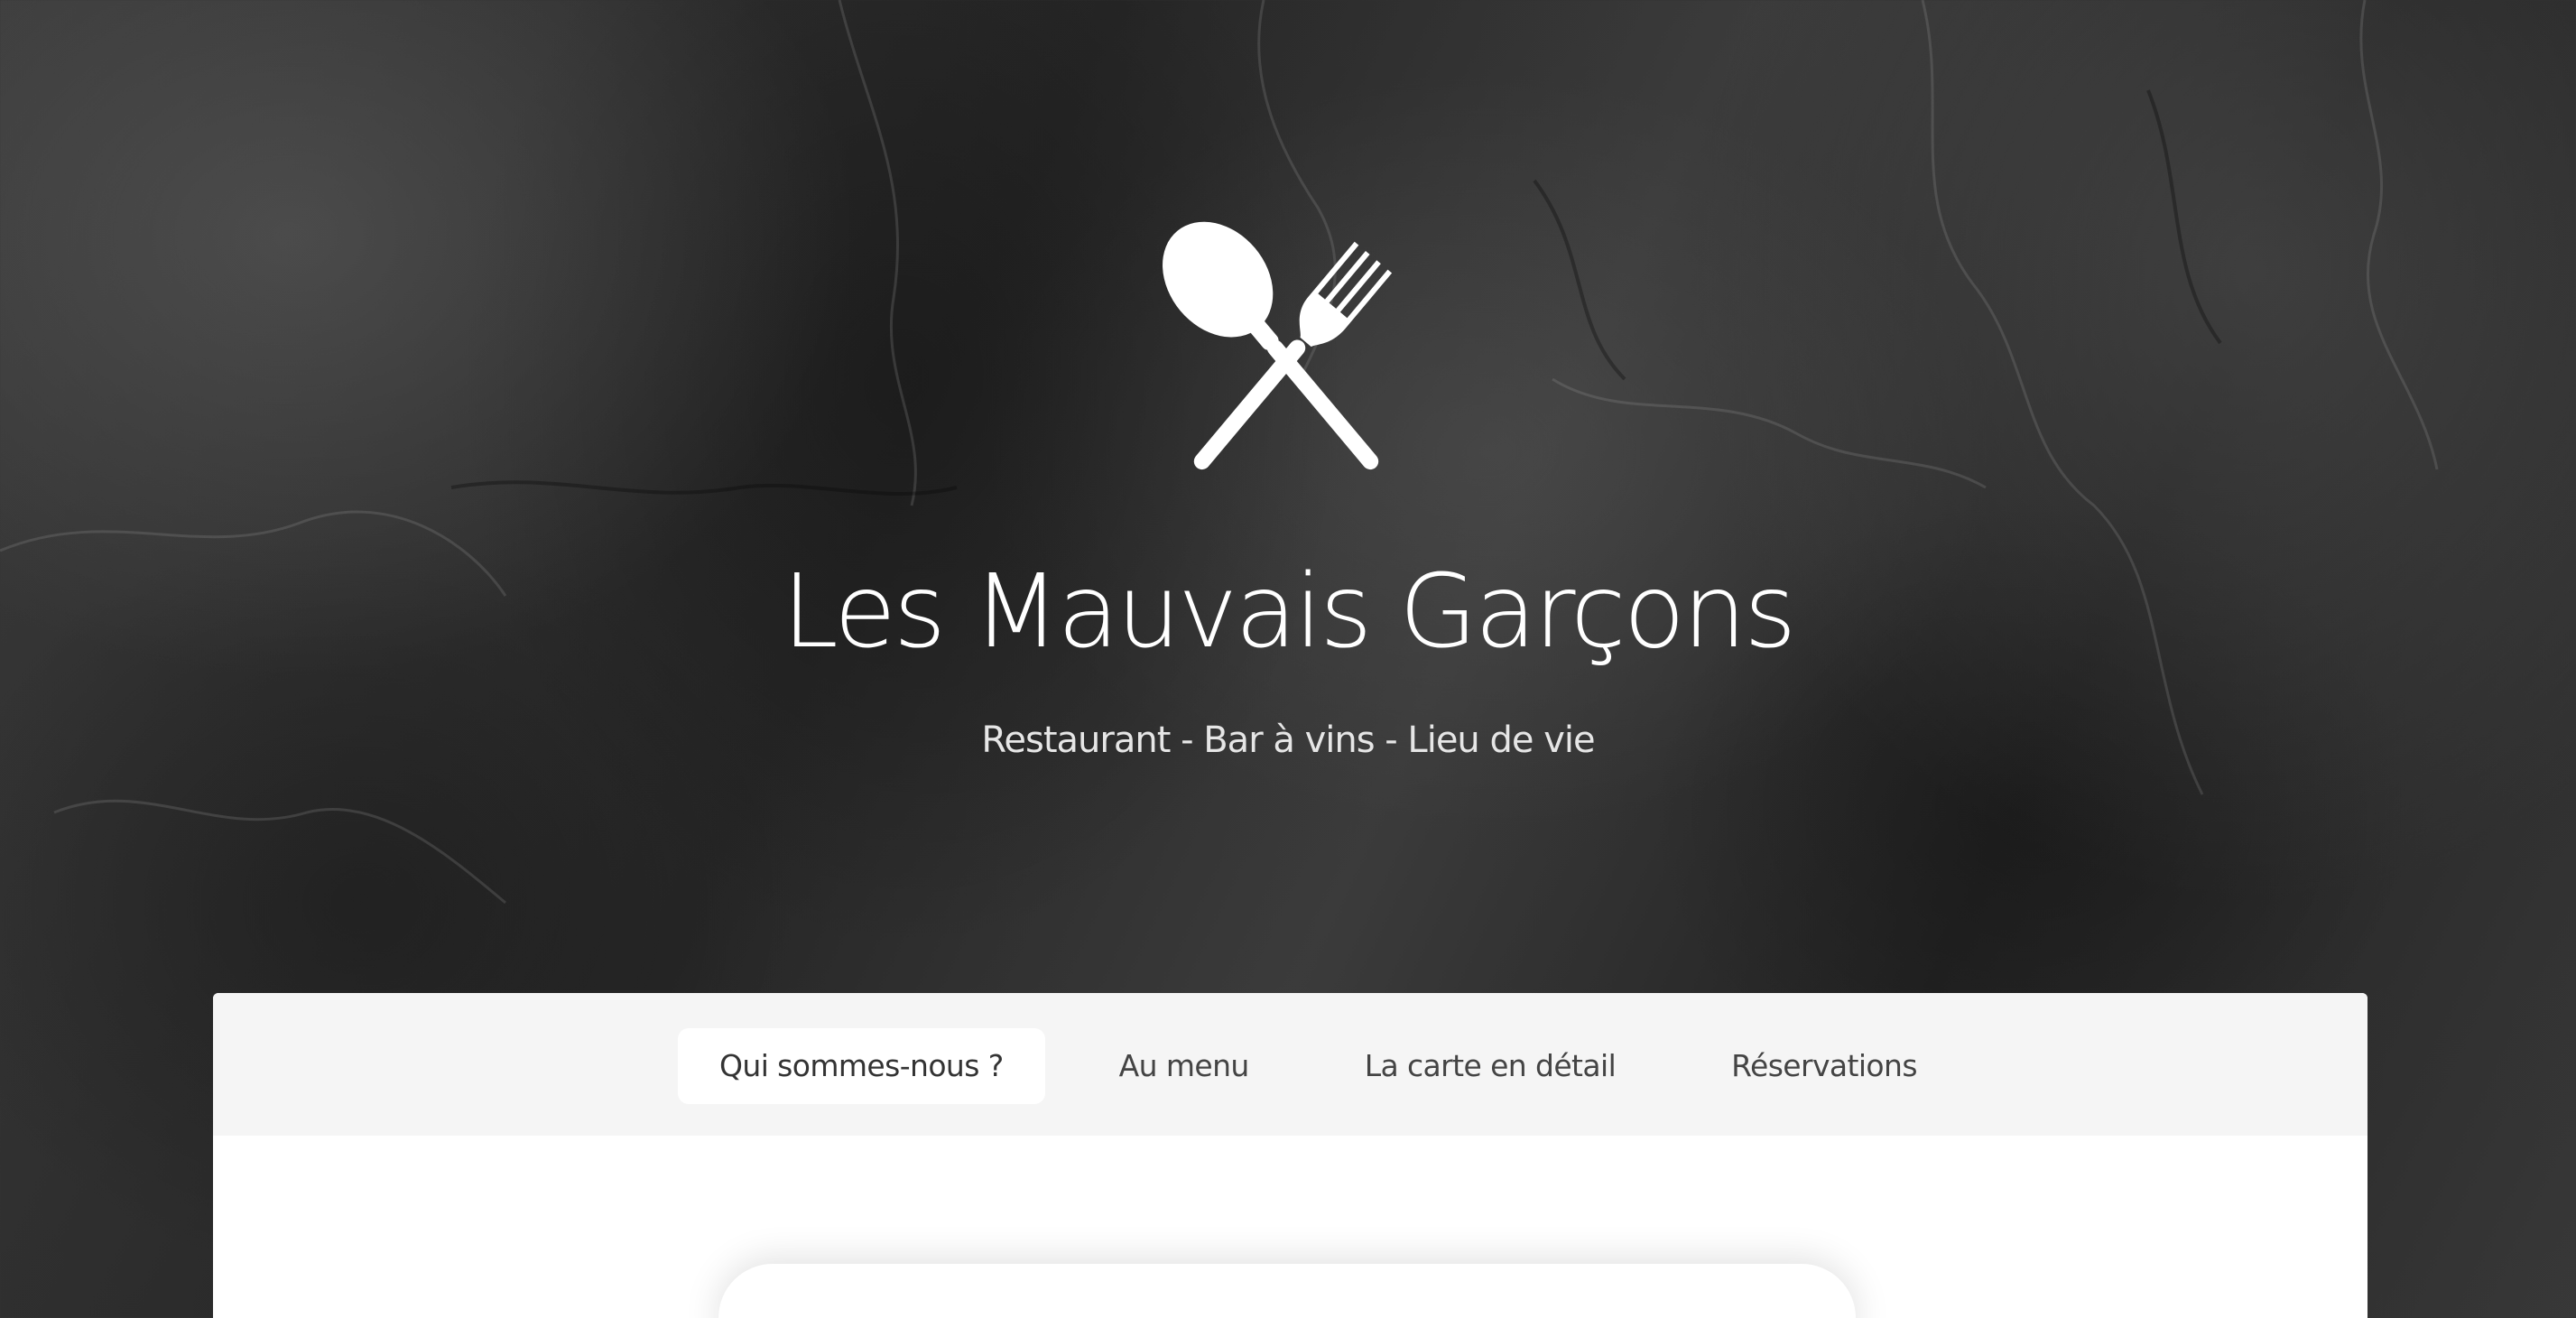 This screenshot has width=2576, height=1318. I want to click on nav-item-qui-sommes-nous: Qui sommes-nous ?, so click(861, 1066).